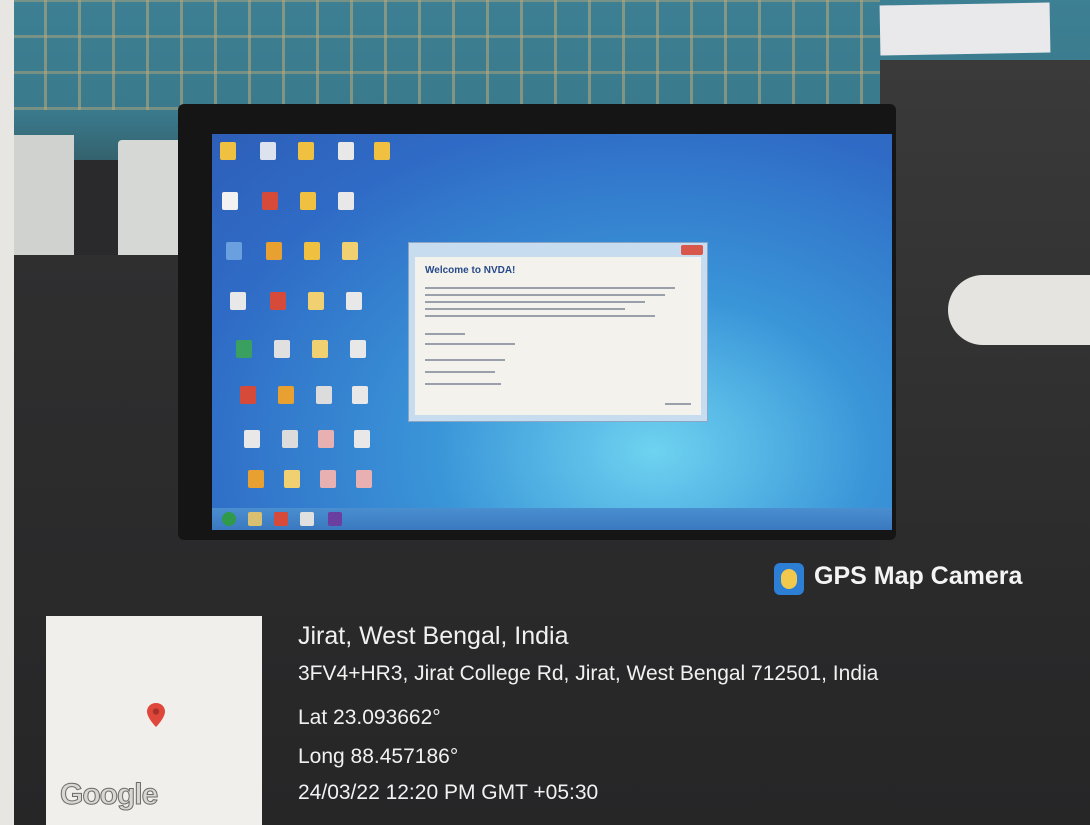  I want to click on datetime-text: 24/03/22 12:20 PM GMT +05:30, so click(448, 792).